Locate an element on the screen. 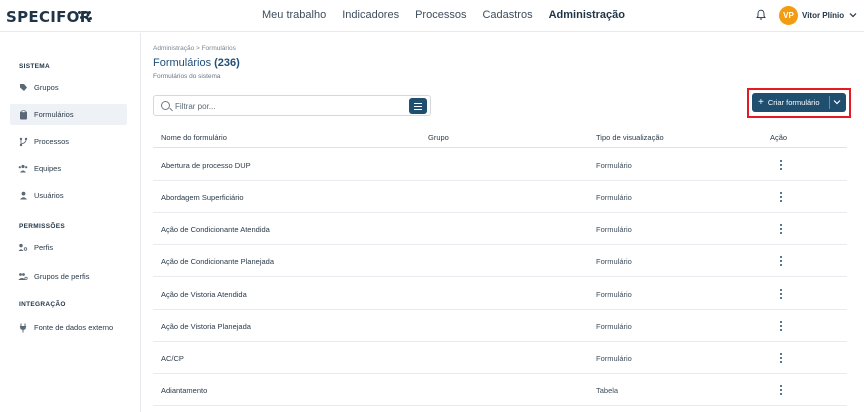  sidebar-item-label: Processos is located at coordinates (52, 141).